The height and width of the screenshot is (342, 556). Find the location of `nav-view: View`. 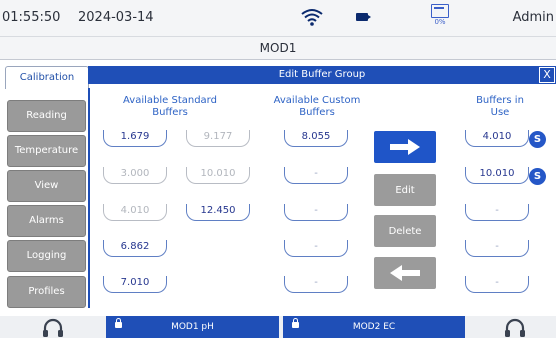

nav-view: View is located at coordinates (46, 186).